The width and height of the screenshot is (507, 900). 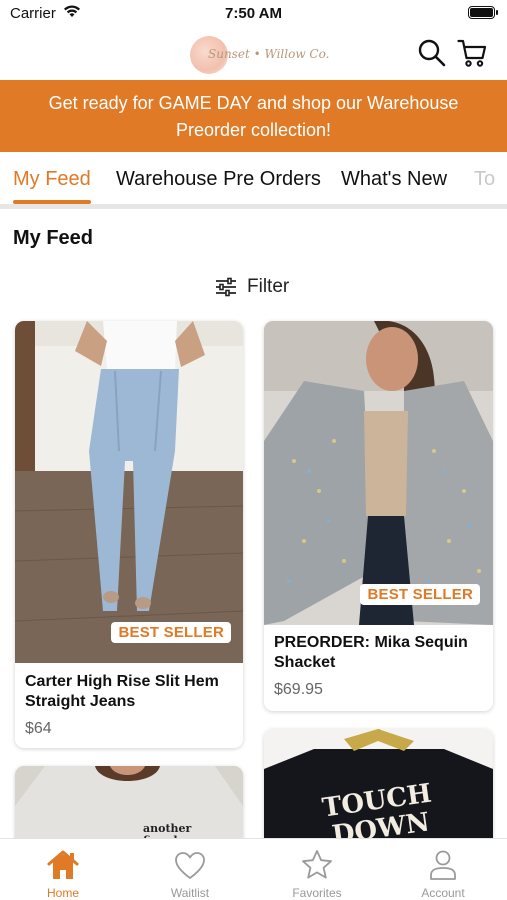 I want to click on tab-my-feed: My Feed, so click(x=52, y=179).